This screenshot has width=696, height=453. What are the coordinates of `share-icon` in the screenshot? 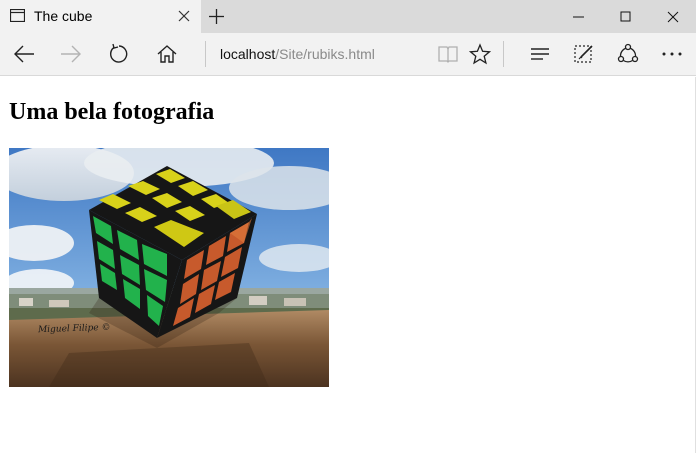 It's located at (628, 53).